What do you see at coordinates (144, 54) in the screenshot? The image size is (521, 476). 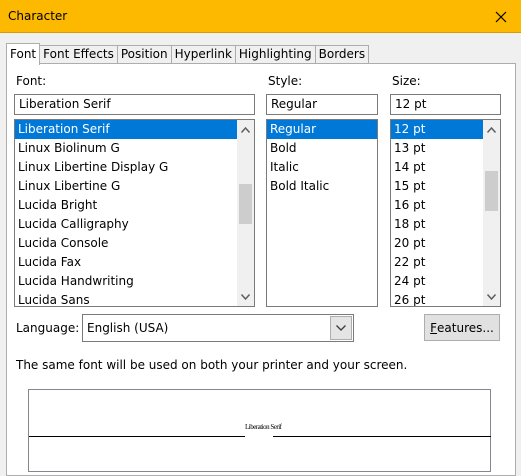 I see `tab-position: Position` at bounding box center [144, 54].